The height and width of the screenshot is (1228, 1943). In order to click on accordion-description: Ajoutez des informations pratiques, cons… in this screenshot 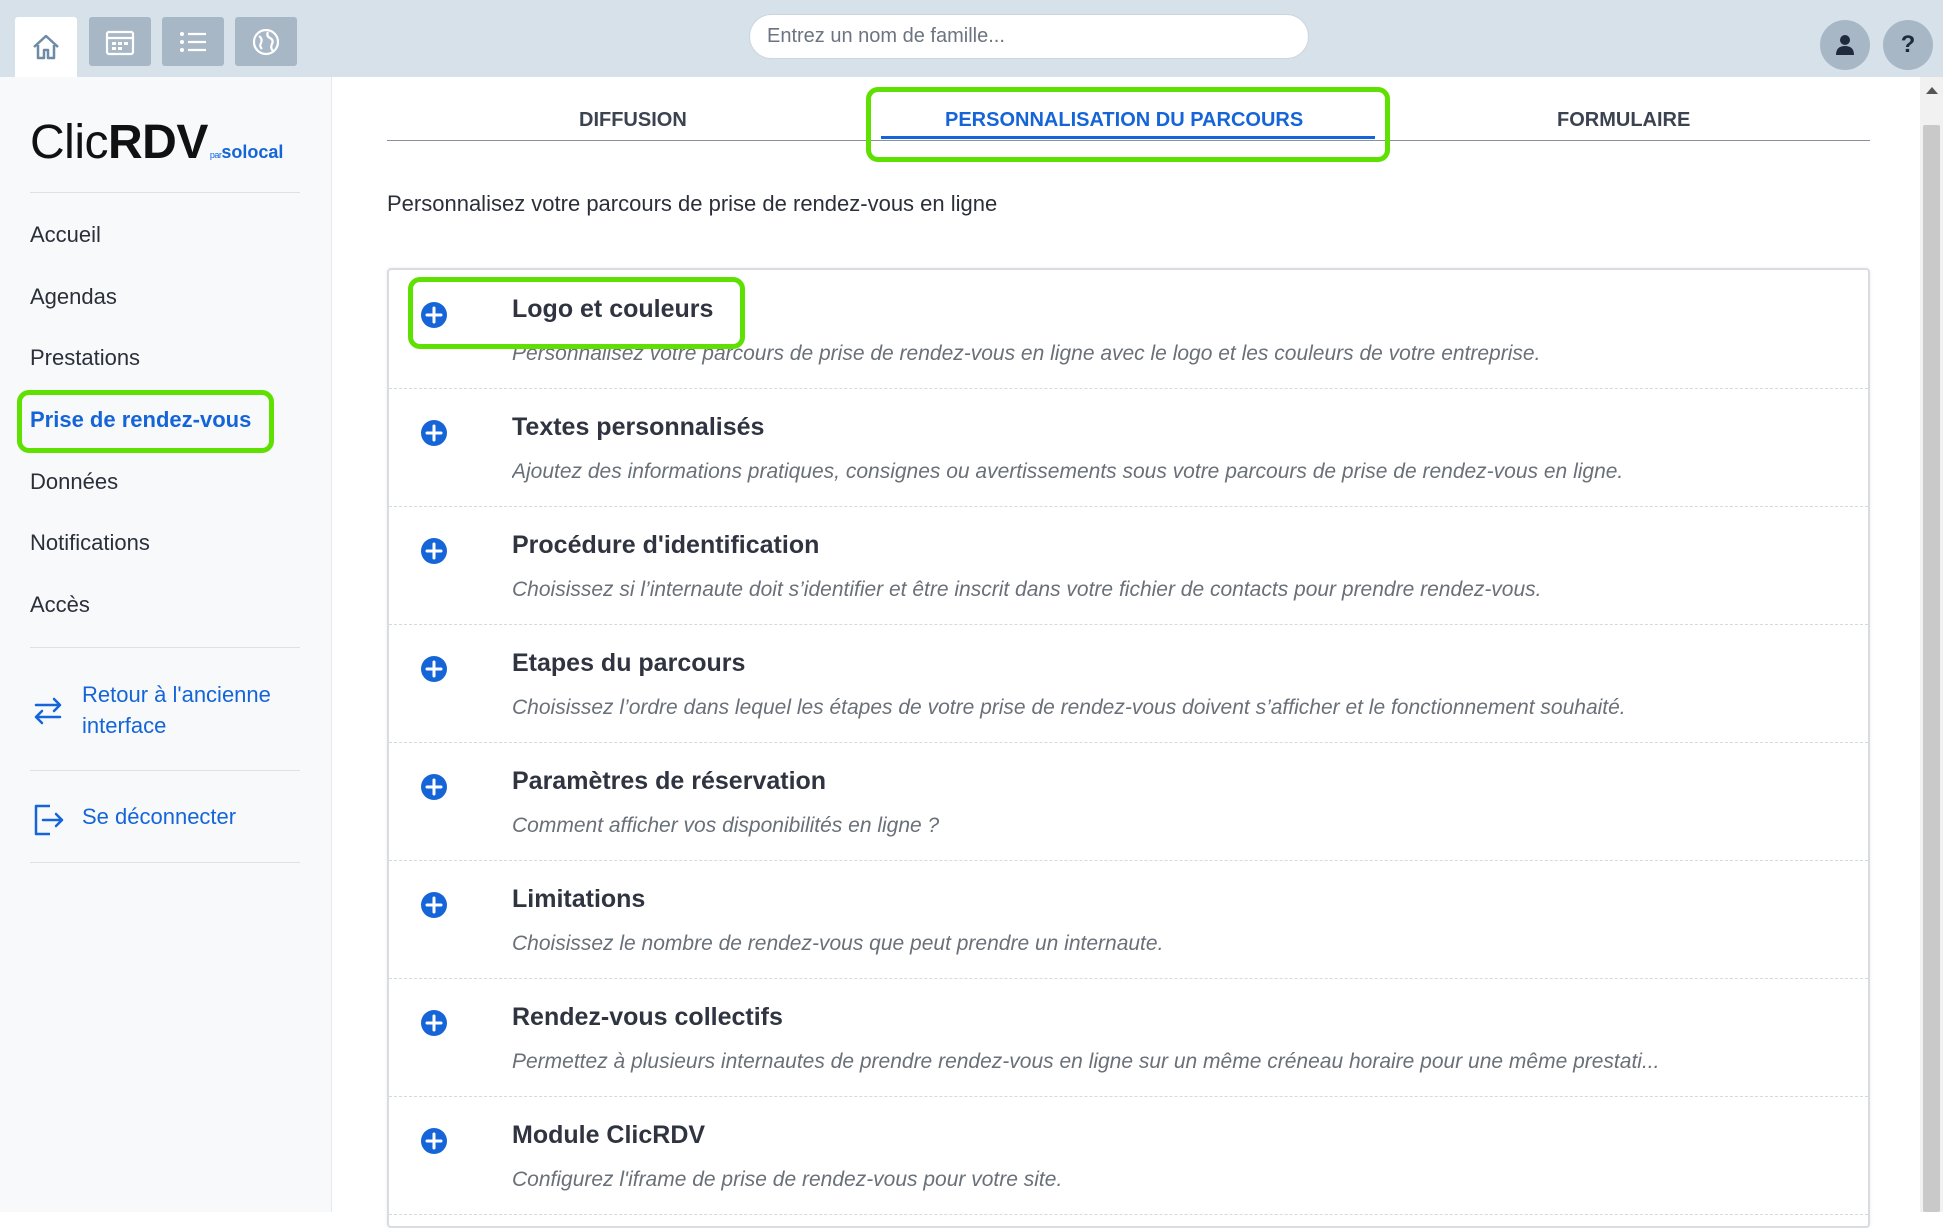, I will do `click(1068, 471)`.